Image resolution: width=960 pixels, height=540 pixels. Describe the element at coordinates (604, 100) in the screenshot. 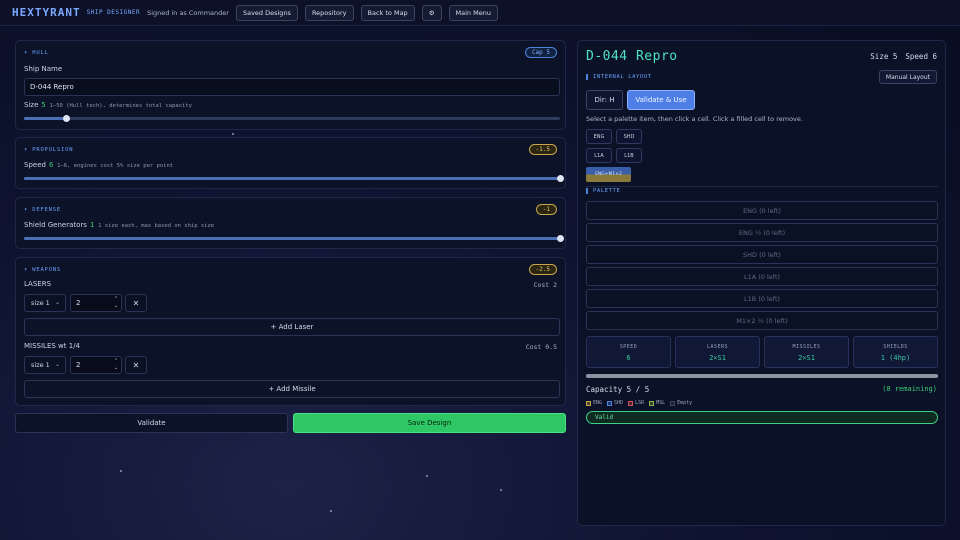

I see `direction-toggle-button: Dir: H` at that location.